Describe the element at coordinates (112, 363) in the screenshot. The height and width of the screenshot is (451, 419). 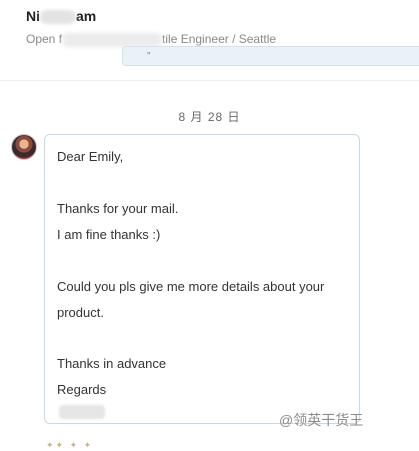
I see `message-line: Thanks in advance` at that location.